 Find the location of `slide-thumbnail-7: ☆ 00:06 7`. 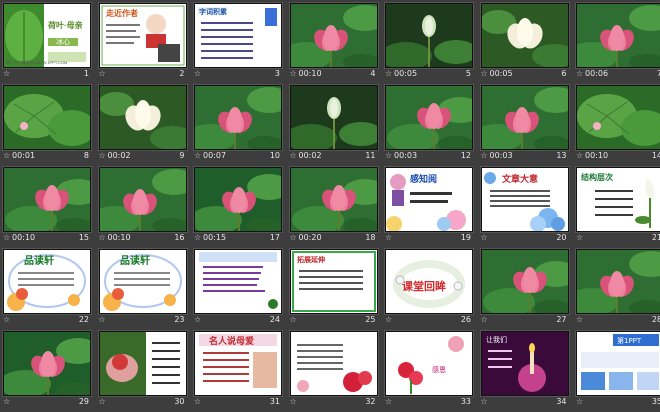

slide-thumbnail-7: ☆ 00:06 7 is located at coordinates (618, 43).